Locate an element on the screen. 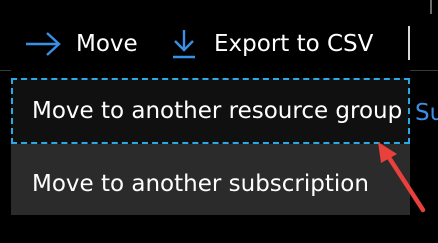 The image size is (438, 243). export-to-csv-label: Export to CSV is located at coordinates (294, 44).